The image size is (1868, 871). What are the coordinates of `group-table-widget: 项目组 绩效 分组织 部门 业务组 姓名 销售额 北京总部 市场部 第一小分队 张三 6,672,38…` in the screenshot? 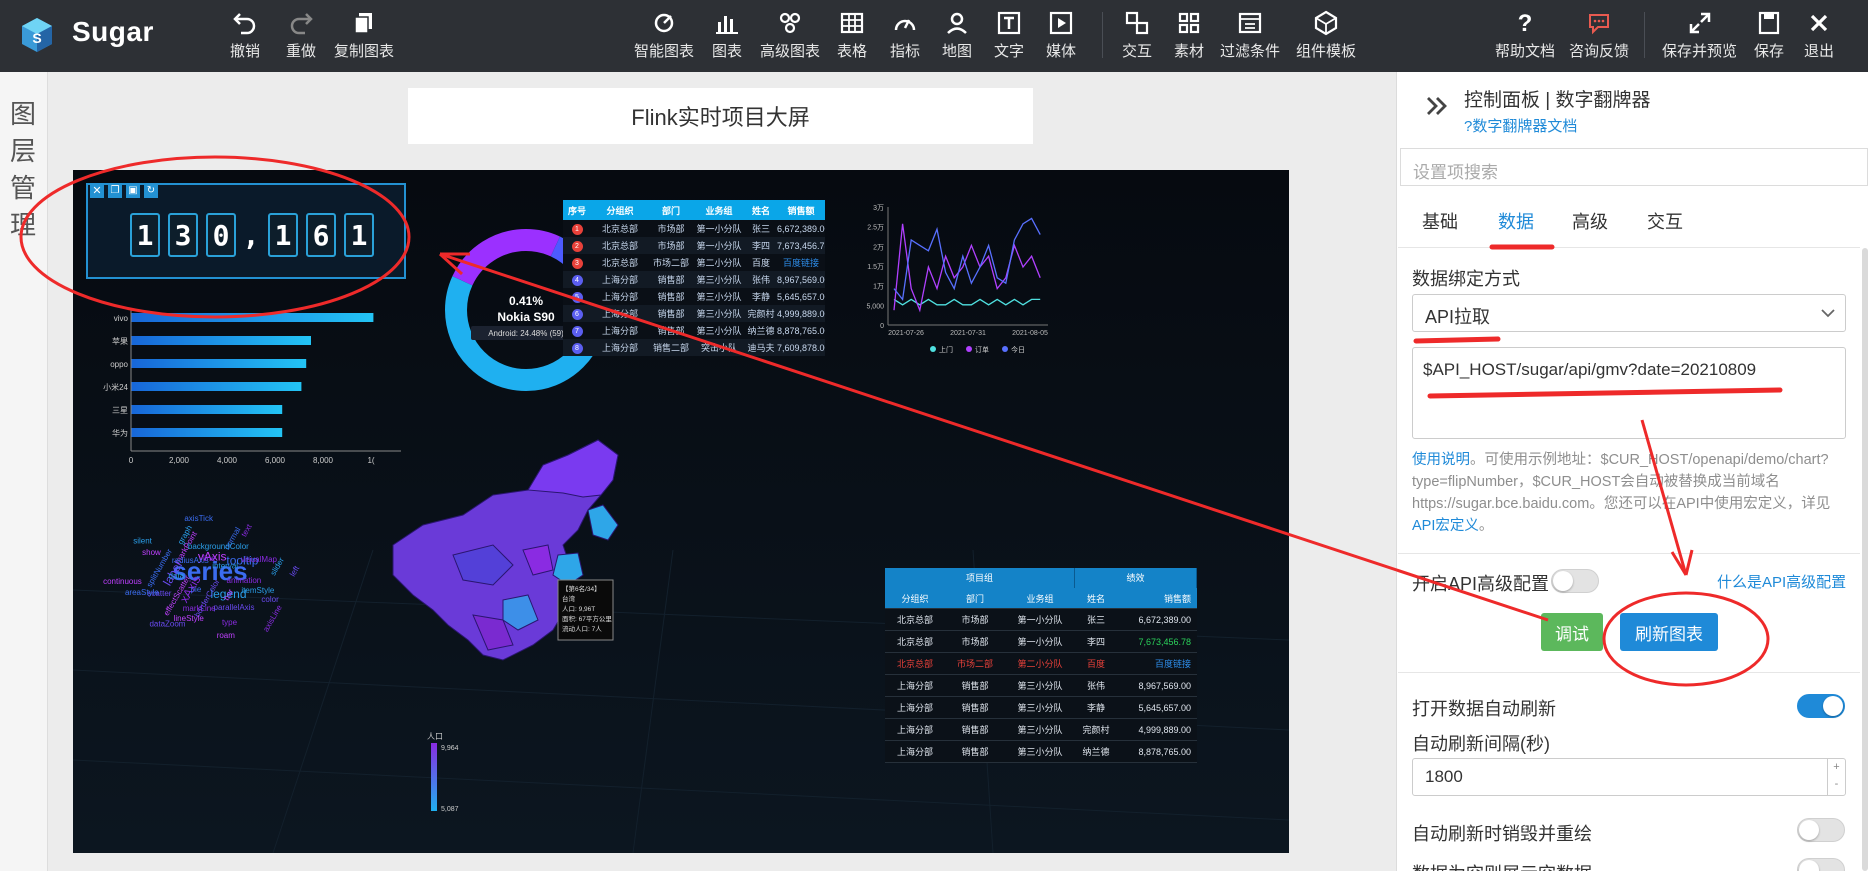 It's located at (1041, 665).